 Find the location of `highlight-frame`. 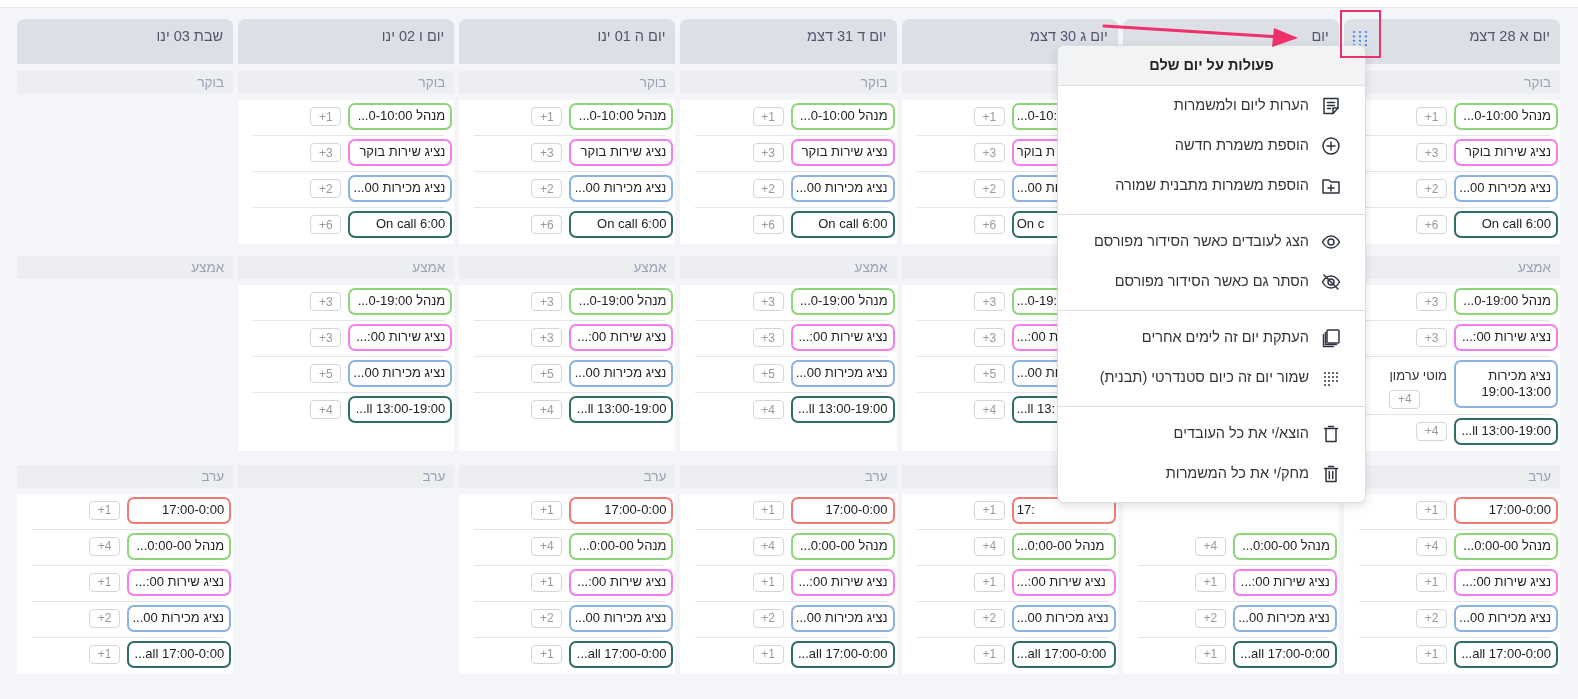

highlight-frame is located at coordinates (1360, 34).